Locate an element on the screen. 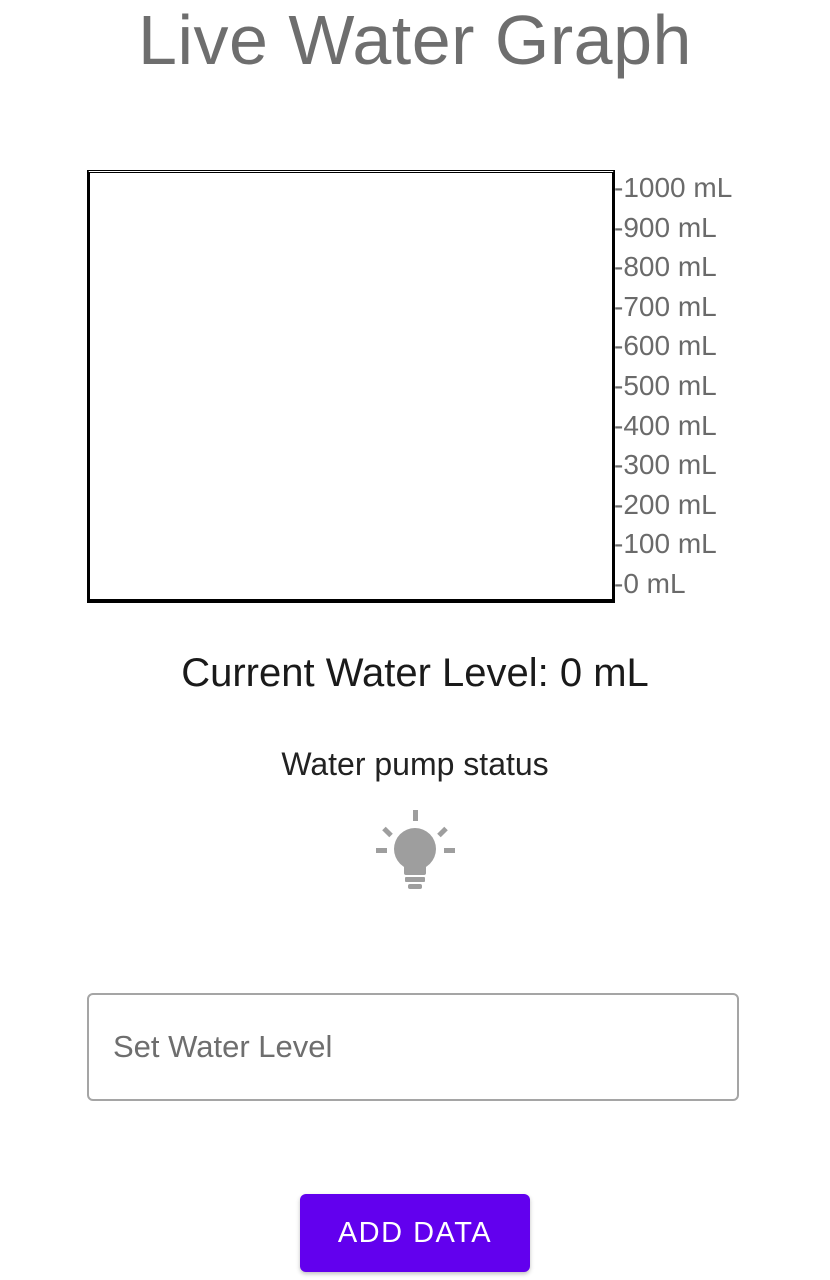  scale-label: -1000 mL is located at coordinates (673, 187).